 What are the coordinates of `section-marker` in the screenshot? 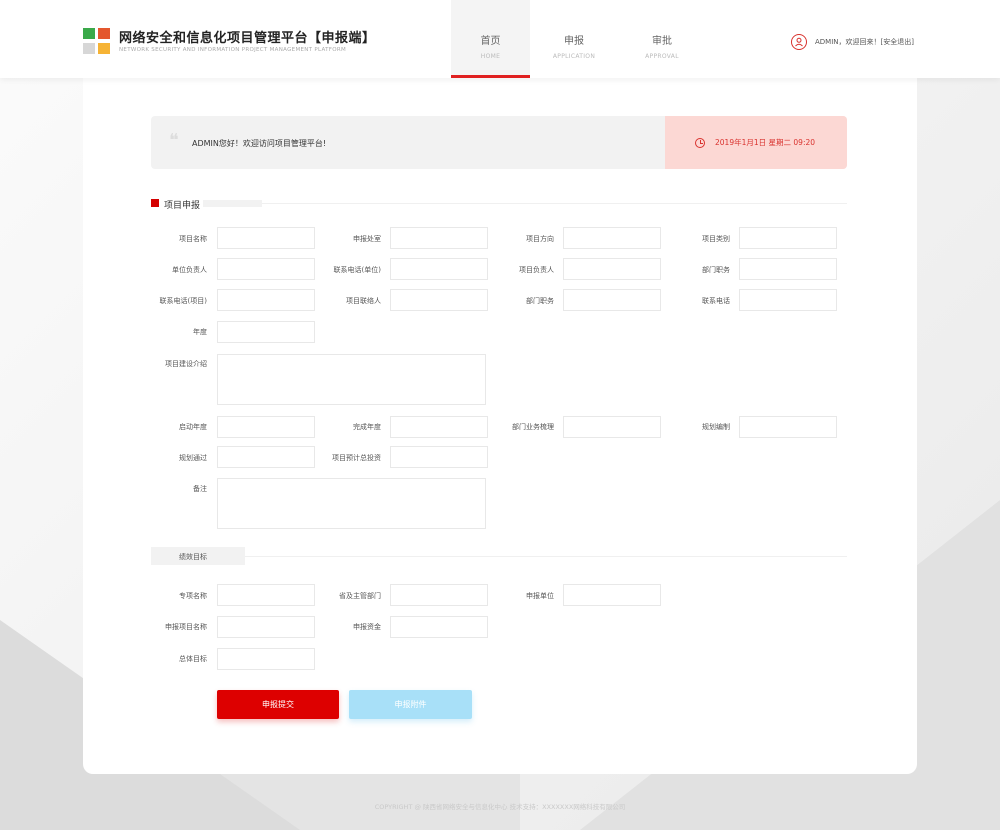 It's located at (155, 203).